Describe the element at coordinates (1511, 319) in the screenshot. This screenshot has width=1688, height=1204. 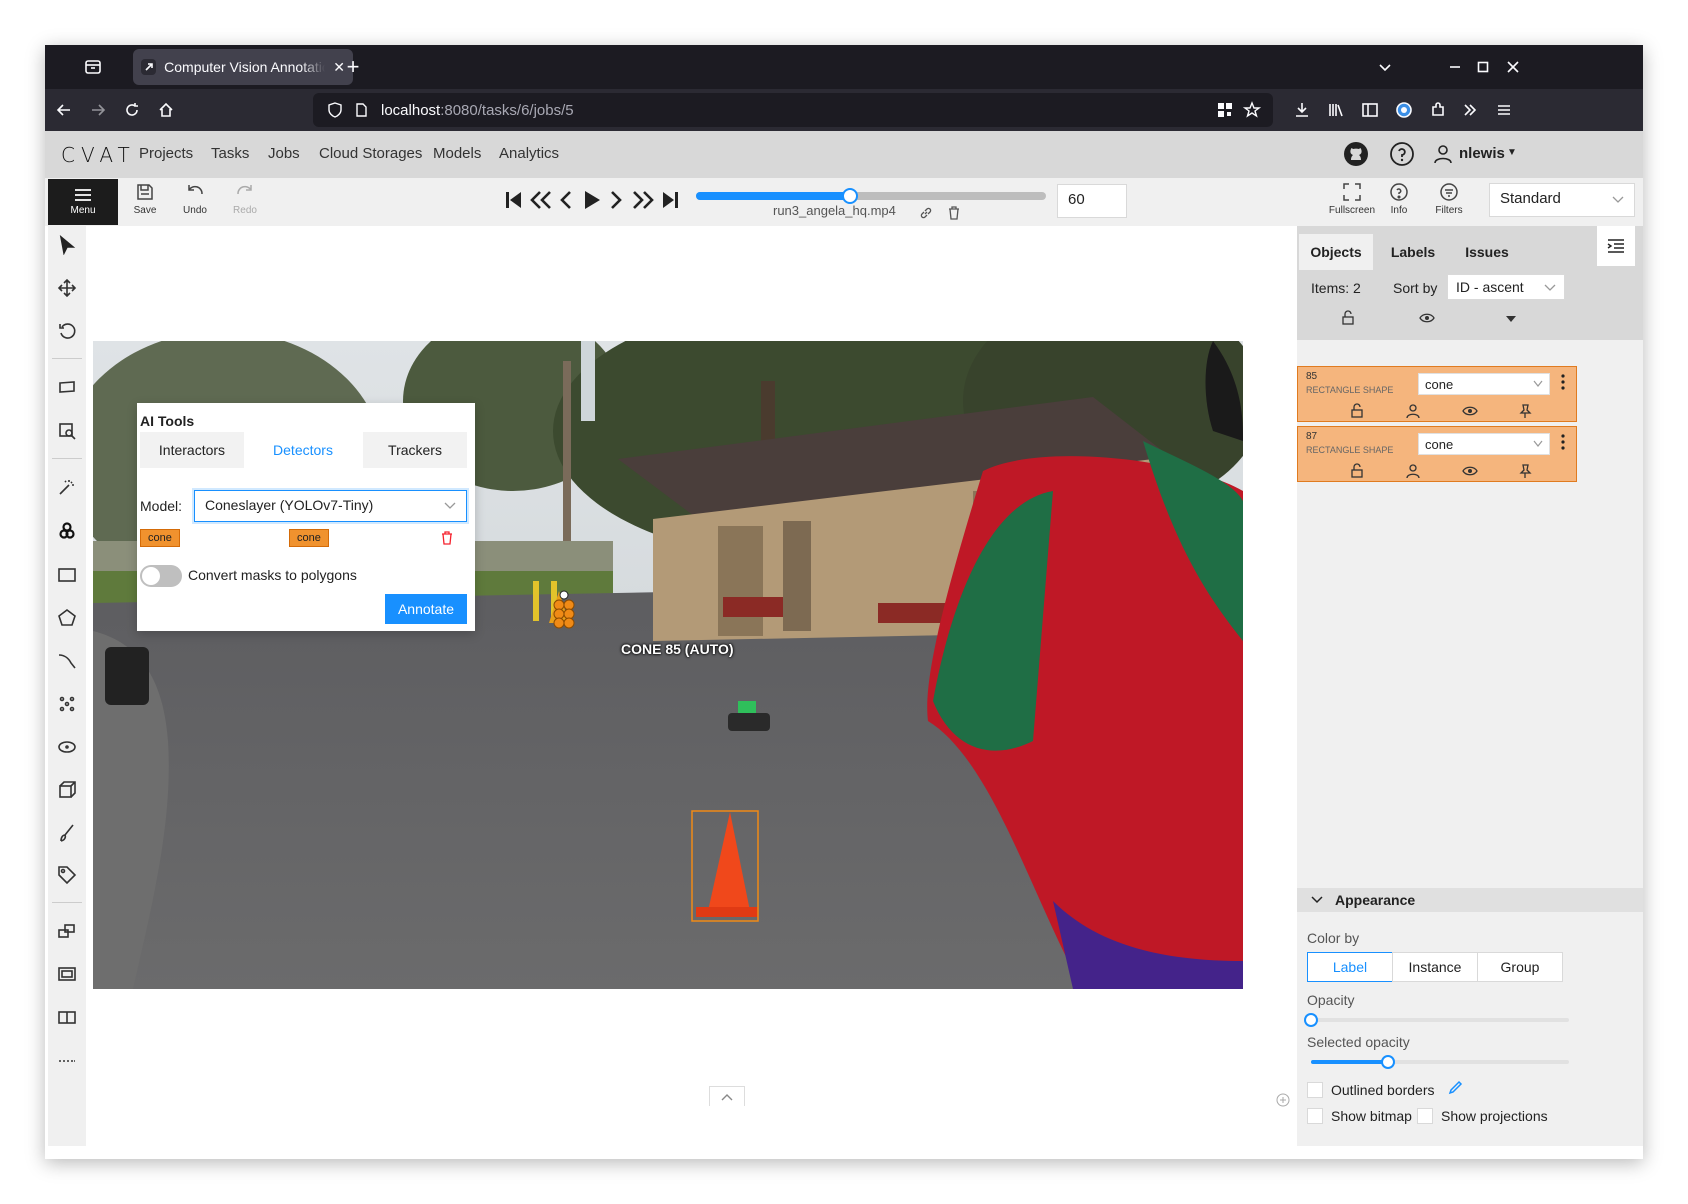
I see `caret-down-icon` at that location.